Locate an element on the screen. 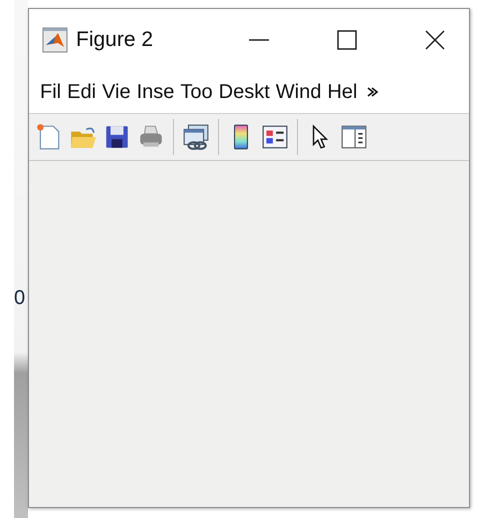 This screenshot has width=482, height=518. menu-item: Hel is located at coordinates (342, 92).